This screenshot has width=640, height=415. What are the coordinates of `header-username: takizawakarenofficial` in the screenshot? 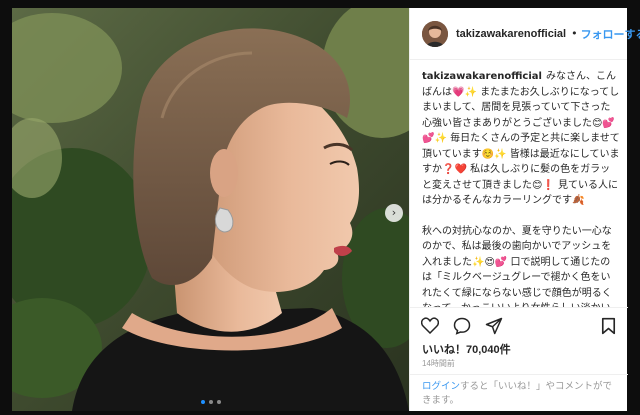 It's located at (511, 34).